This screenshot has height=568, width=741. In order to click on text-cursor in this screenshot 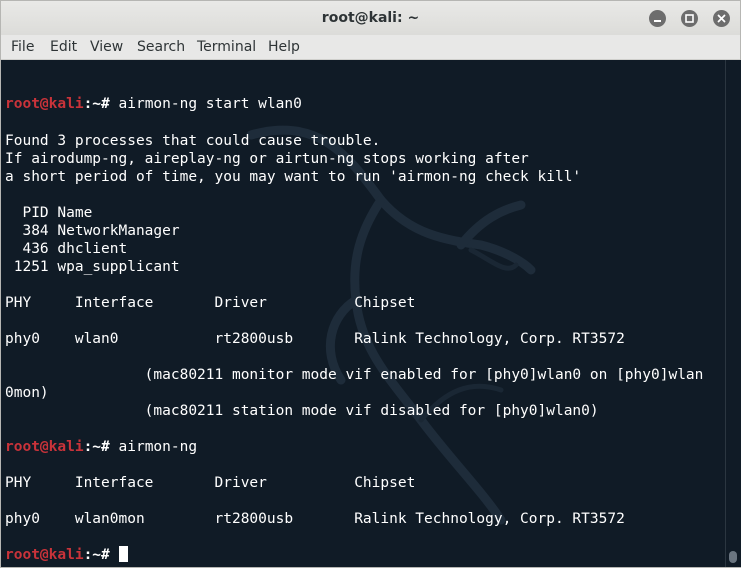, I will do `click(123, 554)`.